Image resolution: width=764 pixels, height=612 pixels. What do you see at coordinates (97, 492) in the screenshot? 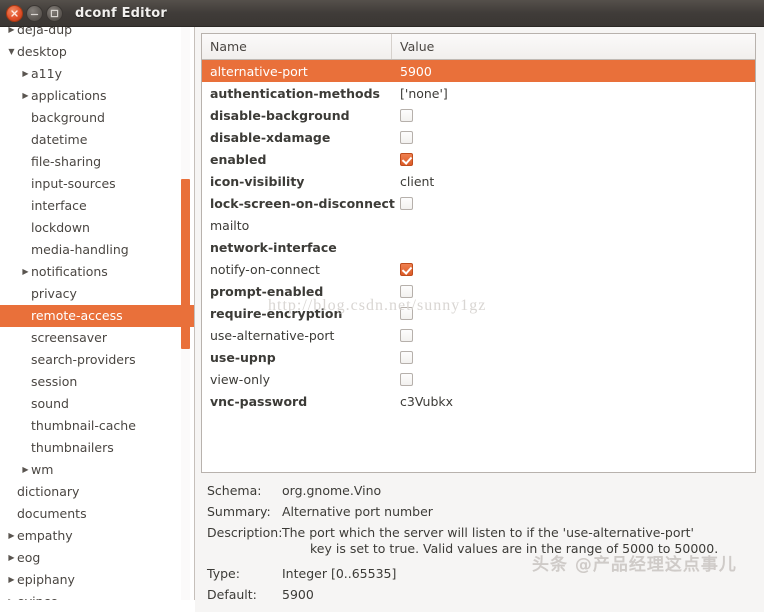
I see `sidebar-item-dictionary: dictionary` at bounding box center [97, 492].